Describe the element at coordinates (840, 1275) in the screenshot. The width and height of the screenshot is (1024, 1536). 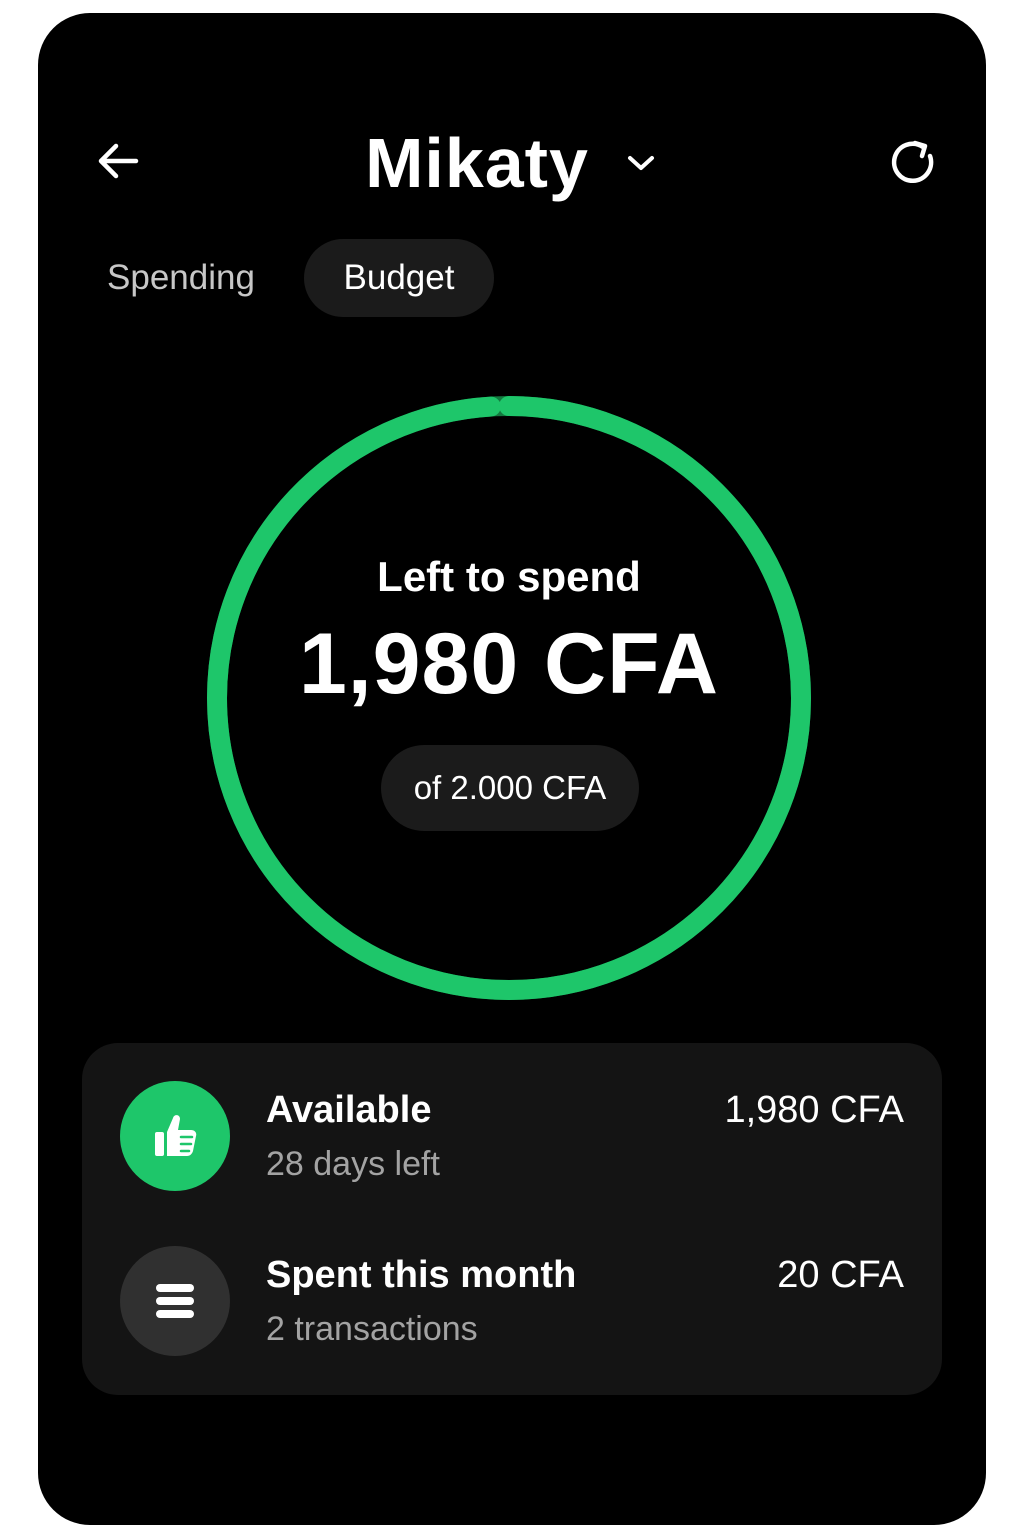
I see `spent-value: 20 CFA` at that location.